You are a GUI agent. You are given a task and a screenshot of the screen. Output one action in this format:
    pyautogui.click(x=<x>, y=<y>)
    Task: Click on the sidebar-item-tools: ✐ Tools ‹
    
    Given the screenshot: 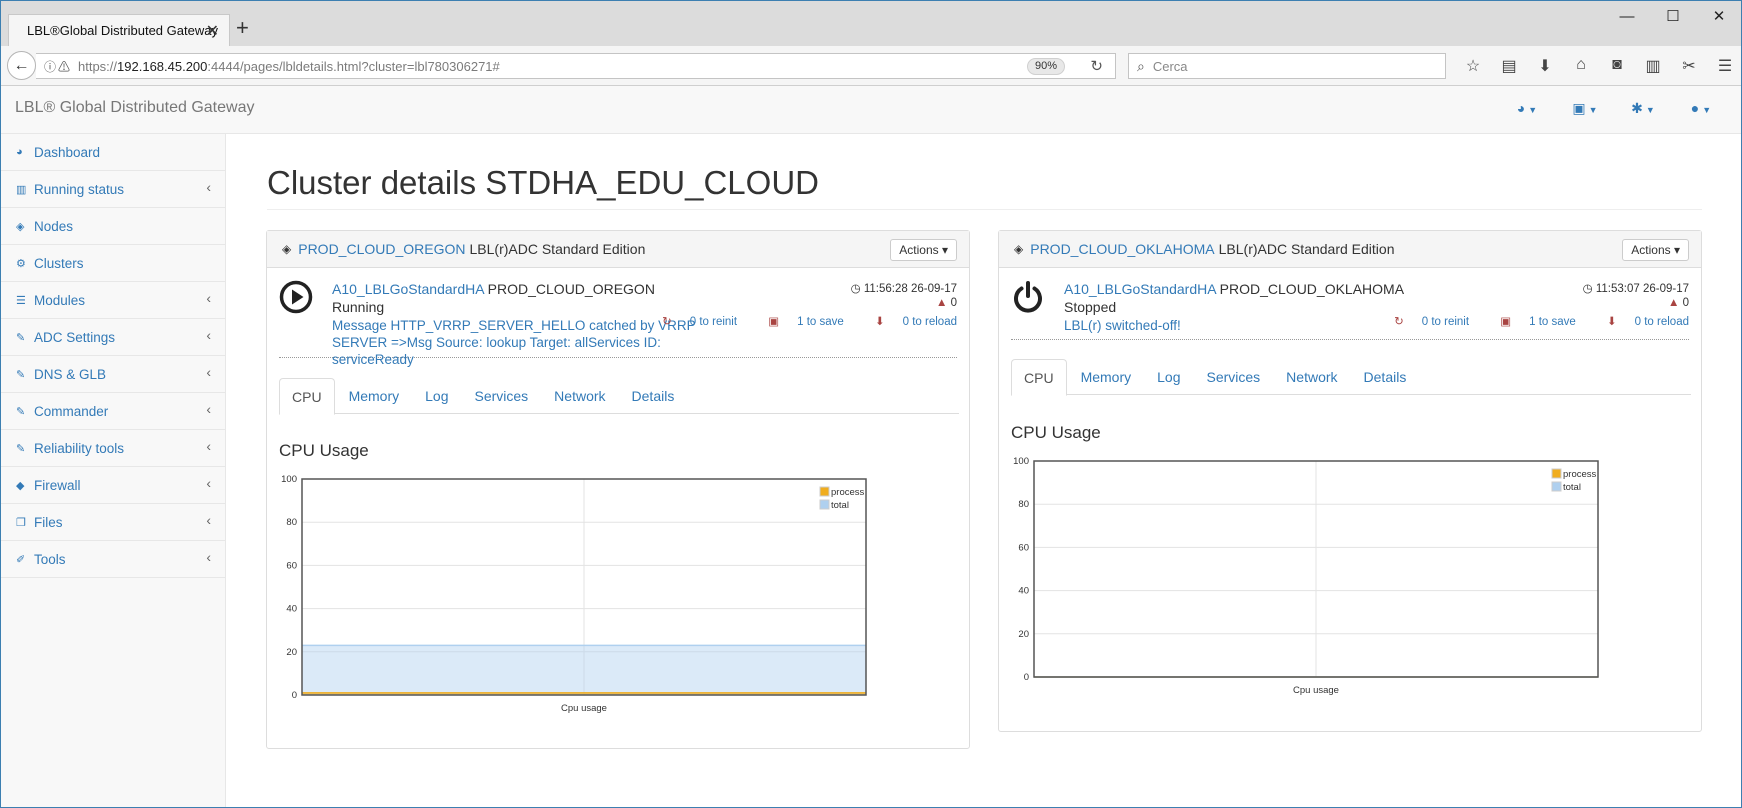 What is the action you would take?
    pyautogui.click(x=112, y=559)
    